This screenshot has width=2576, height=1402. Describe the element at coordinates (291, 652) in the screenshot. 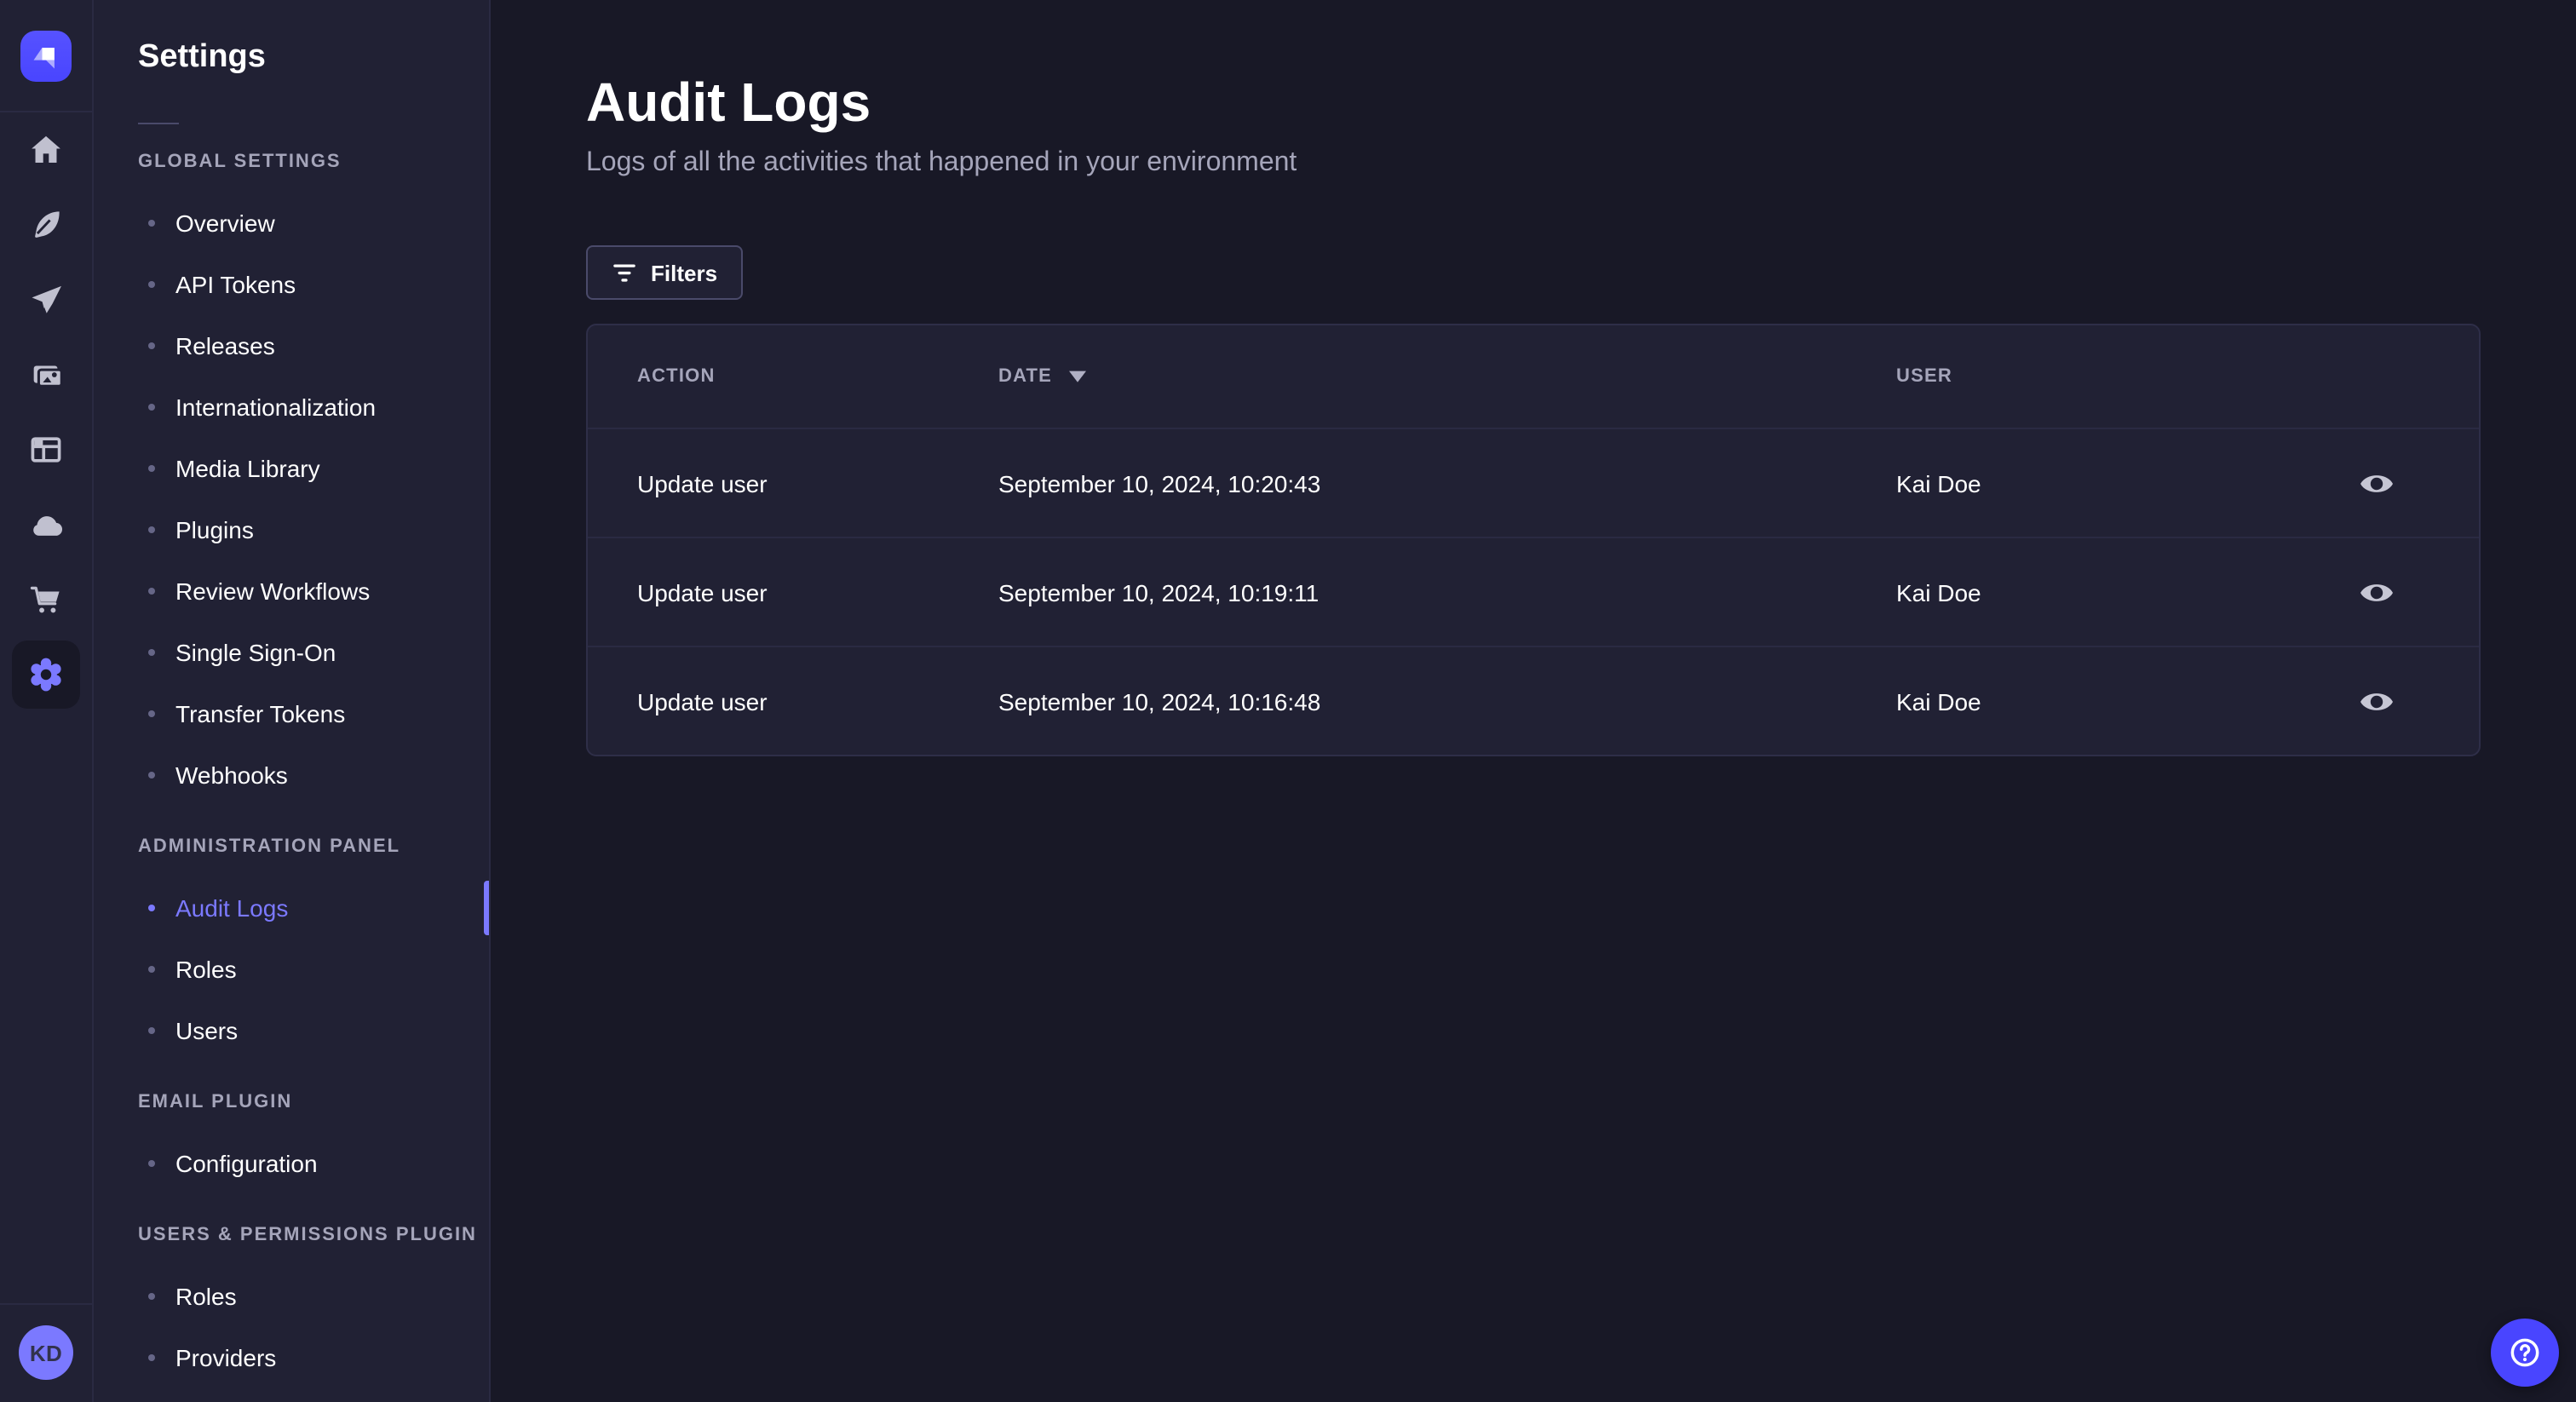

I see `sidebar-item-single-sign-on: Single Sign-On` at that location.